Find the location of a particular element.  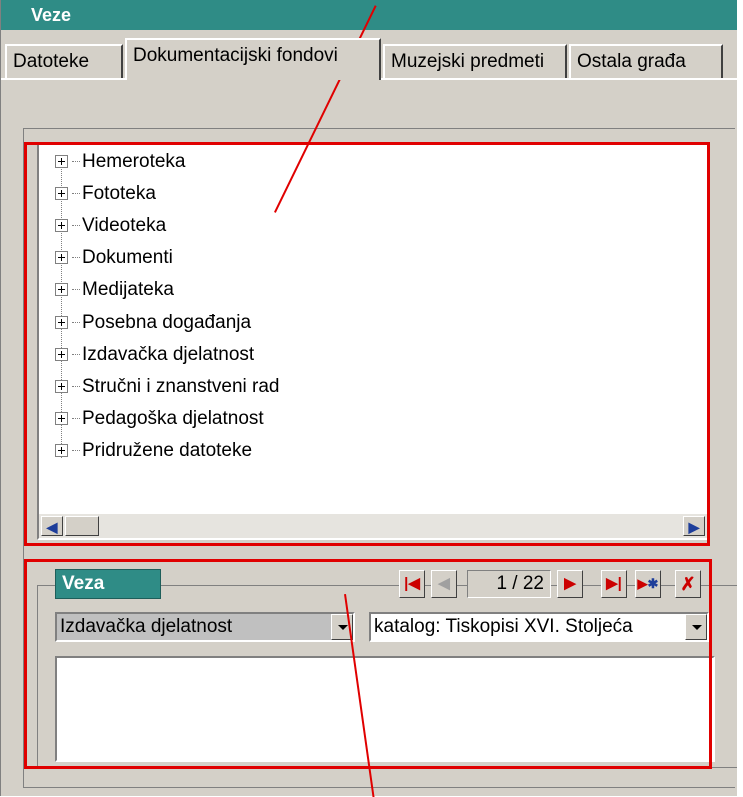

note-textarea is located at coordinates (385, 709).